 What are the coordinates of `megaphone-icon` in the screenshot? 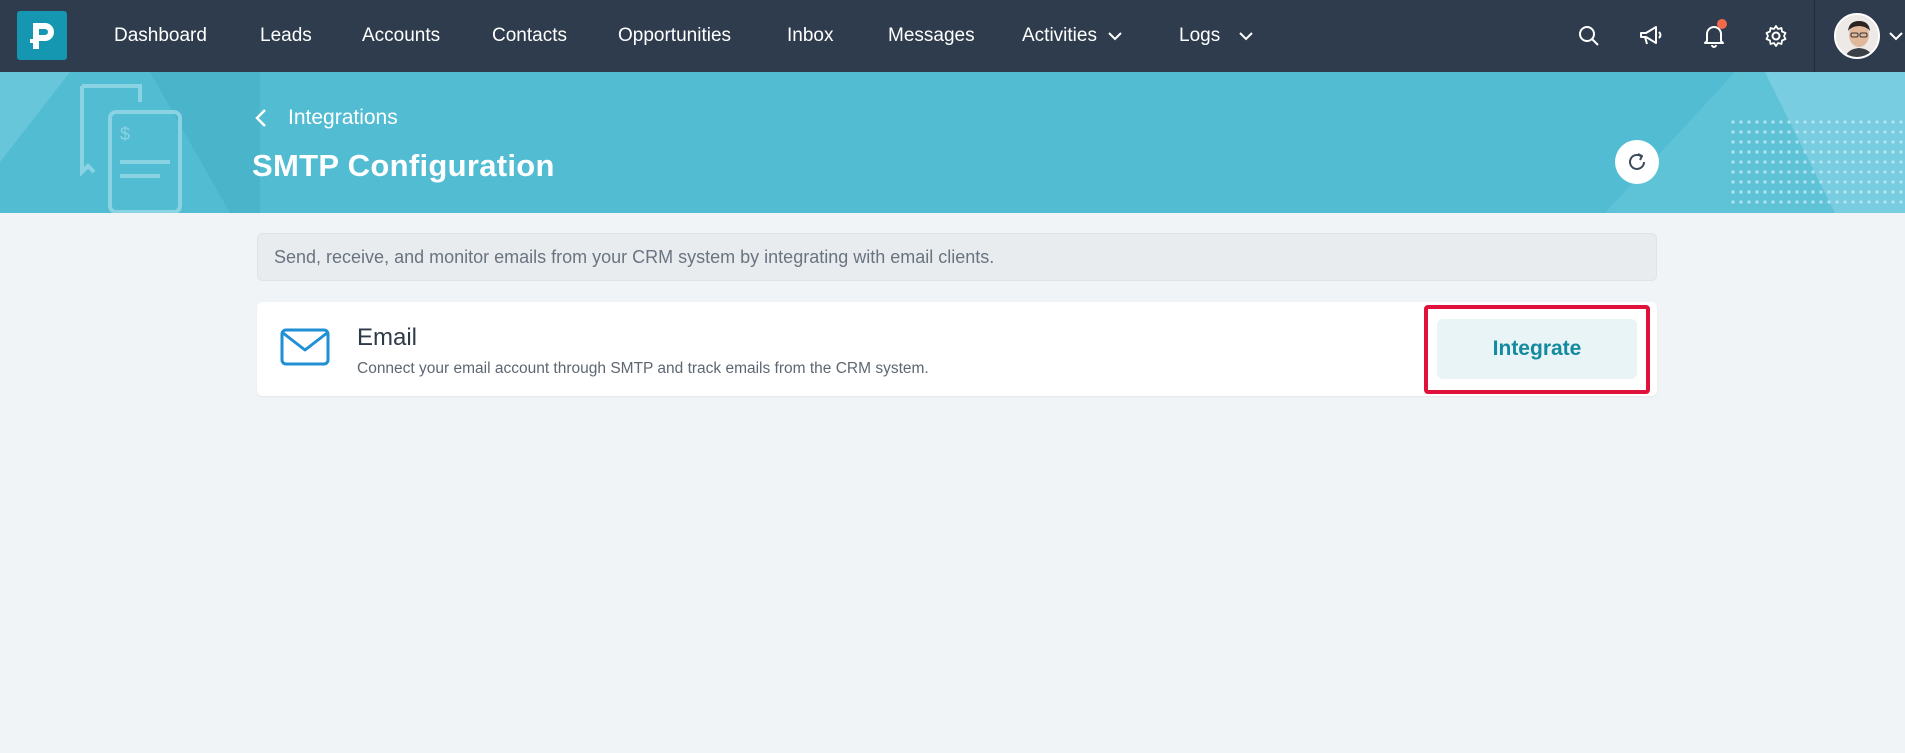 It's located at (1651, 36).